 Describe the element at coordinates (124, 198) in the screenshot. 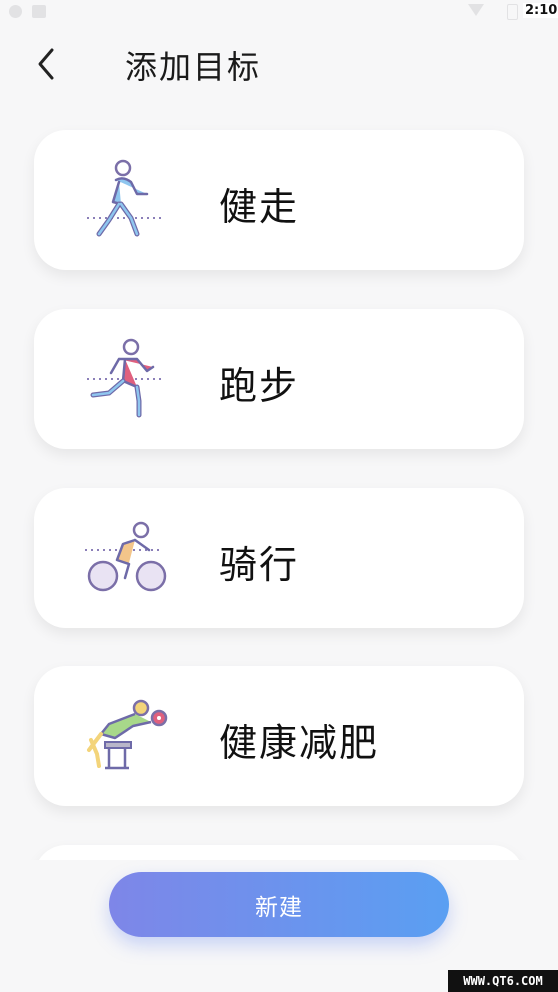

I see `walking-person-icon` at that location.